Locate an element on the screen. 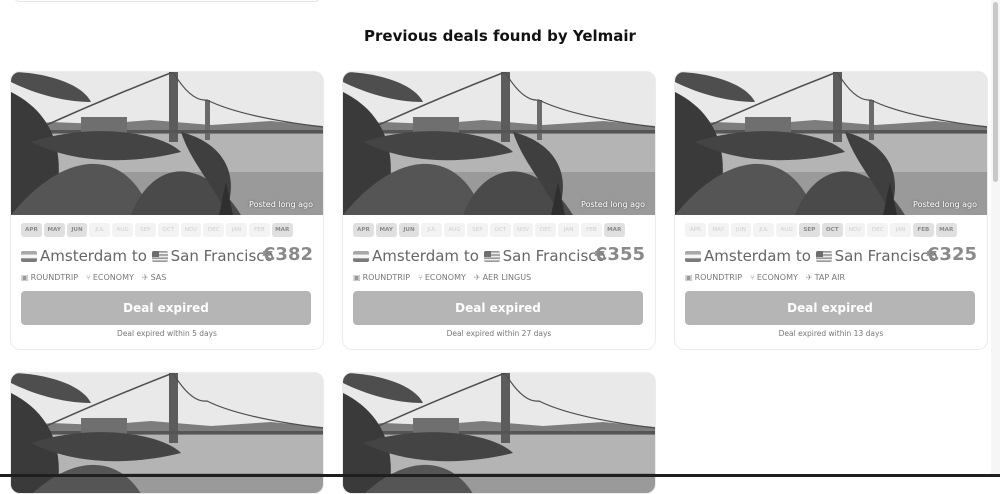  airline: ✈ AER LINGUS is located at coordinates (502, 277).